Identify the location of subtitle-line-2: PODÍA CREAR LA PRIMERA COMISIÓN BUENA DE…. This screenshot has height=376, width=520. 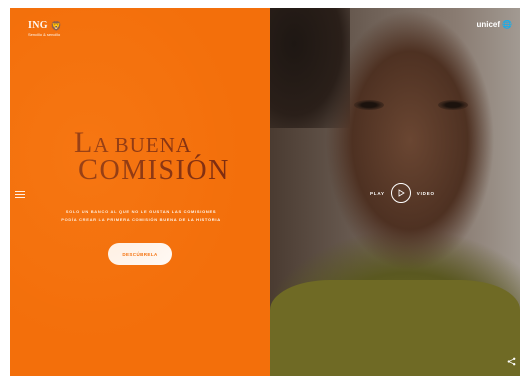
(141, 219).